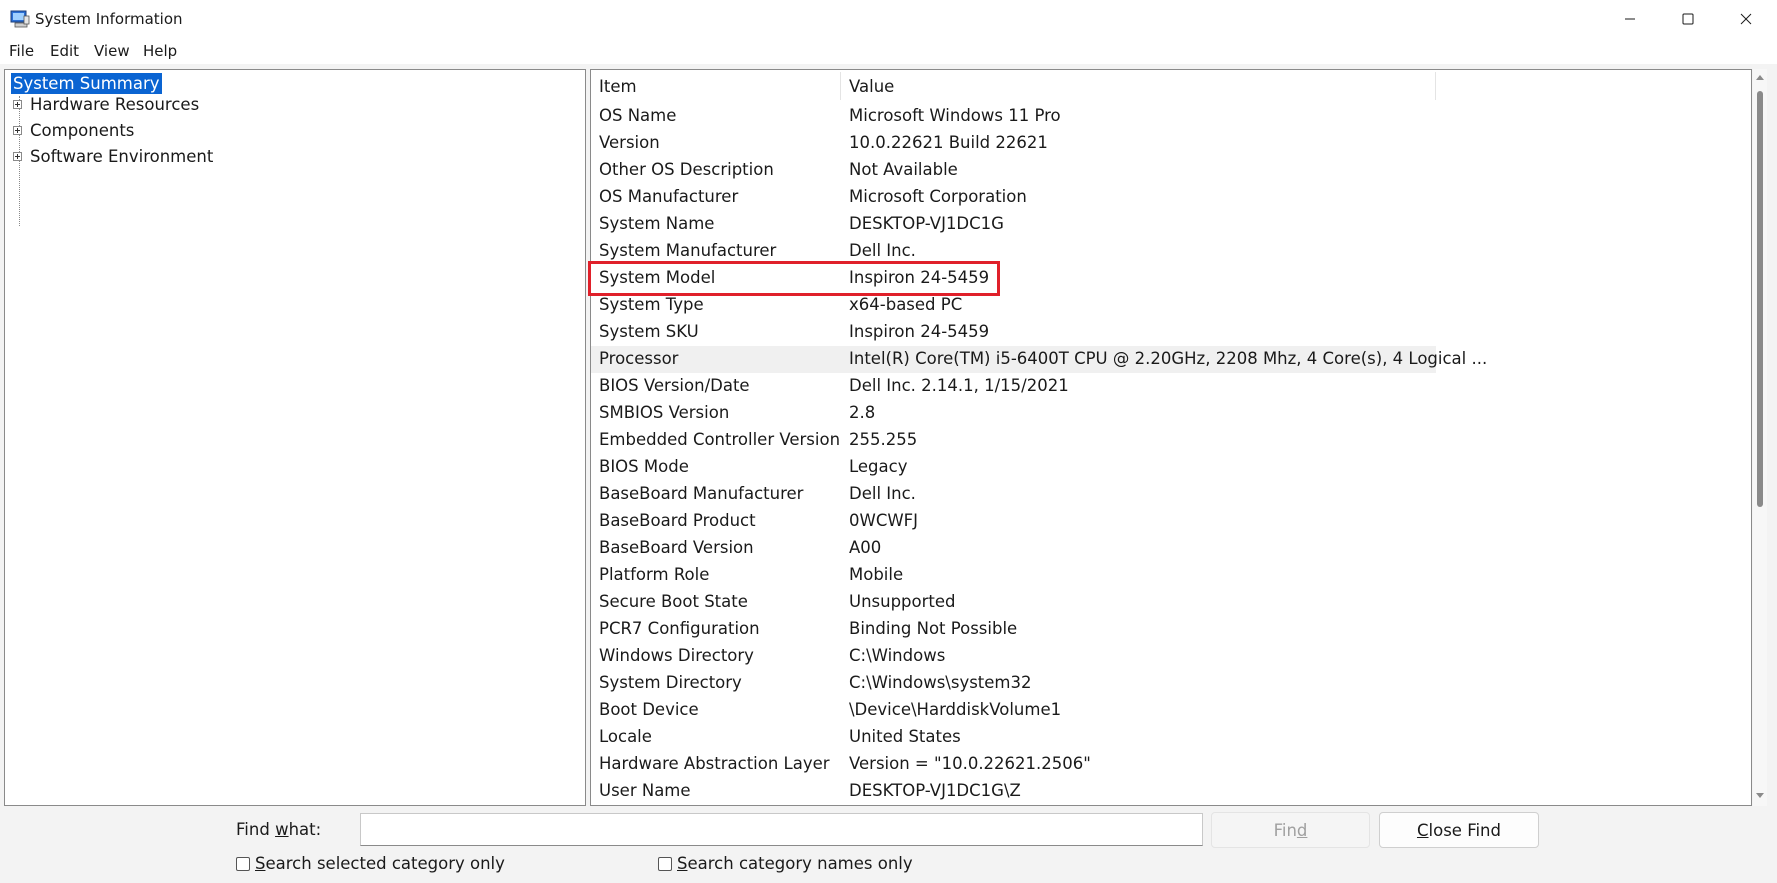  What do you see at coordinates (1013, 224) in the screenshot?
I see `table-row: System Name DESKTOP-VJ1DC1G` at bounding box center [1013, 224].